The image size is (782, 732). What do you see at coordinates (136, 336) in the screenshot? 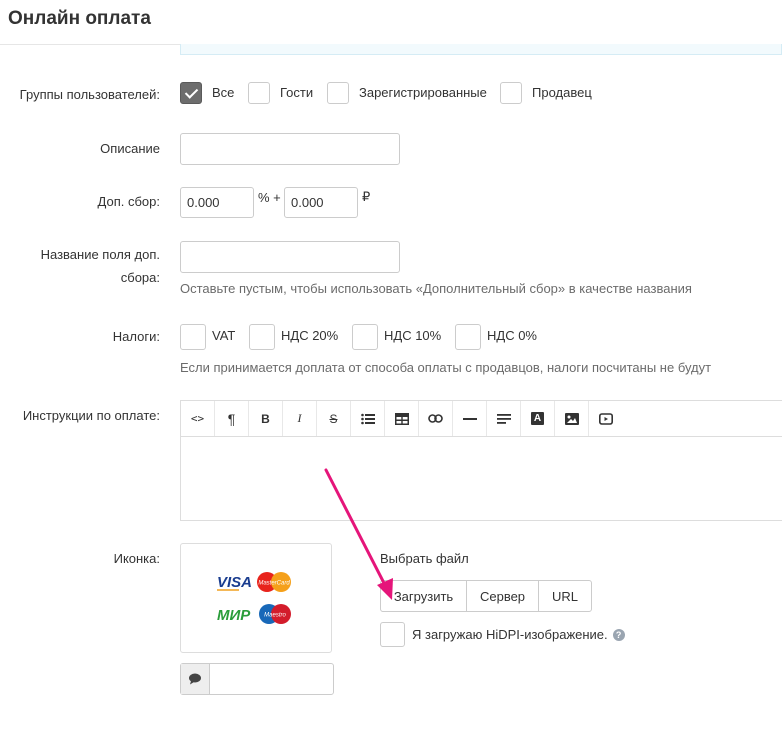
I see `taxes-label: Налоги:` at bounding box center [136, 336].